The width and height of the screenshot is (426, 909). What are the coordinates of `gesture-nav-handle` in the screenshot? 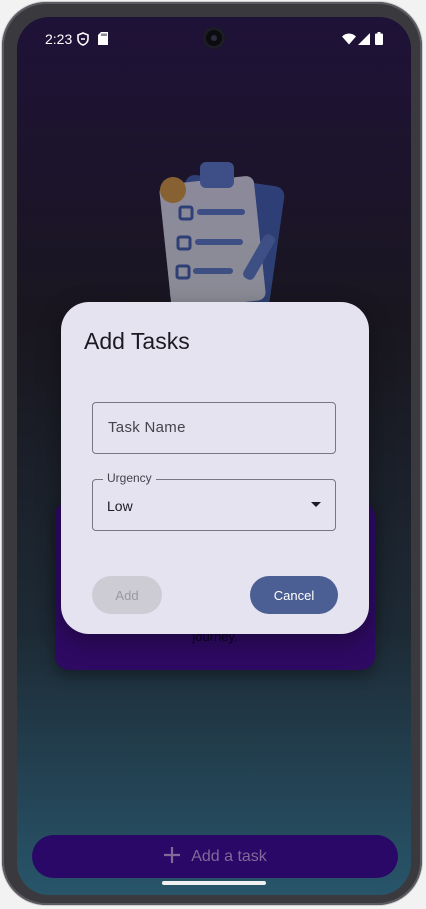 It's located at (214, 883).